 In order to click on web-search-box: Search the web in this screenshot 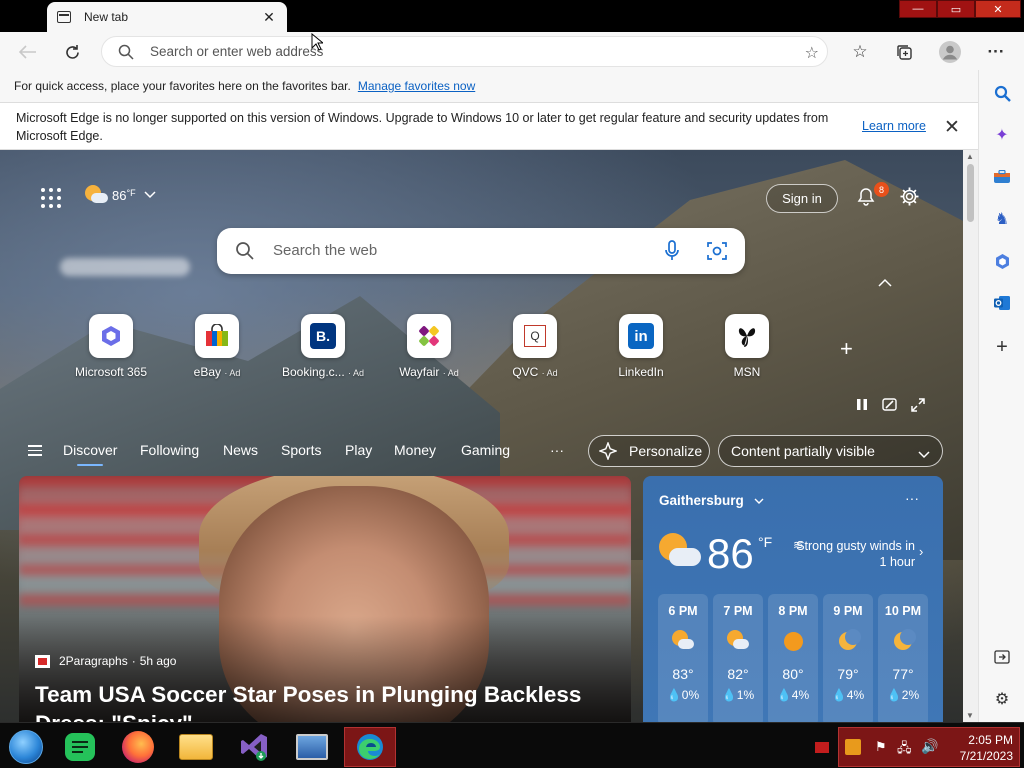, I will do `click(481, 251)`.